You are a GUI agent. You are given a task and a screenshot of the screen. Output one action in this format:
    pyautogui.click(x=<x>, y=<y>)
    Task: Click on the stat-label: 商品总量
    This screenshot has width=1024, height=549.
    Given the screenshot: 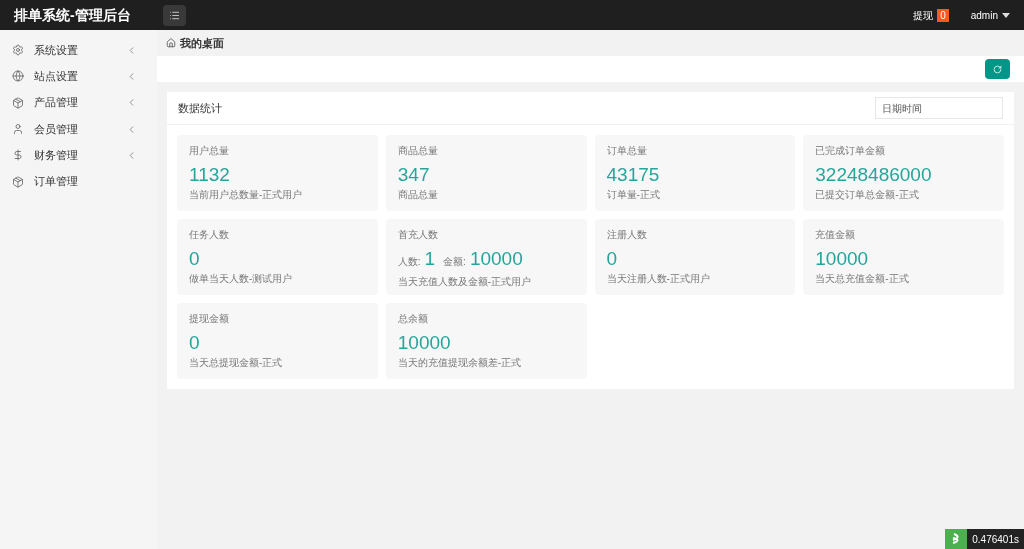 What is the action you would take?
    pyautogui.click(x=418, y=151)
    